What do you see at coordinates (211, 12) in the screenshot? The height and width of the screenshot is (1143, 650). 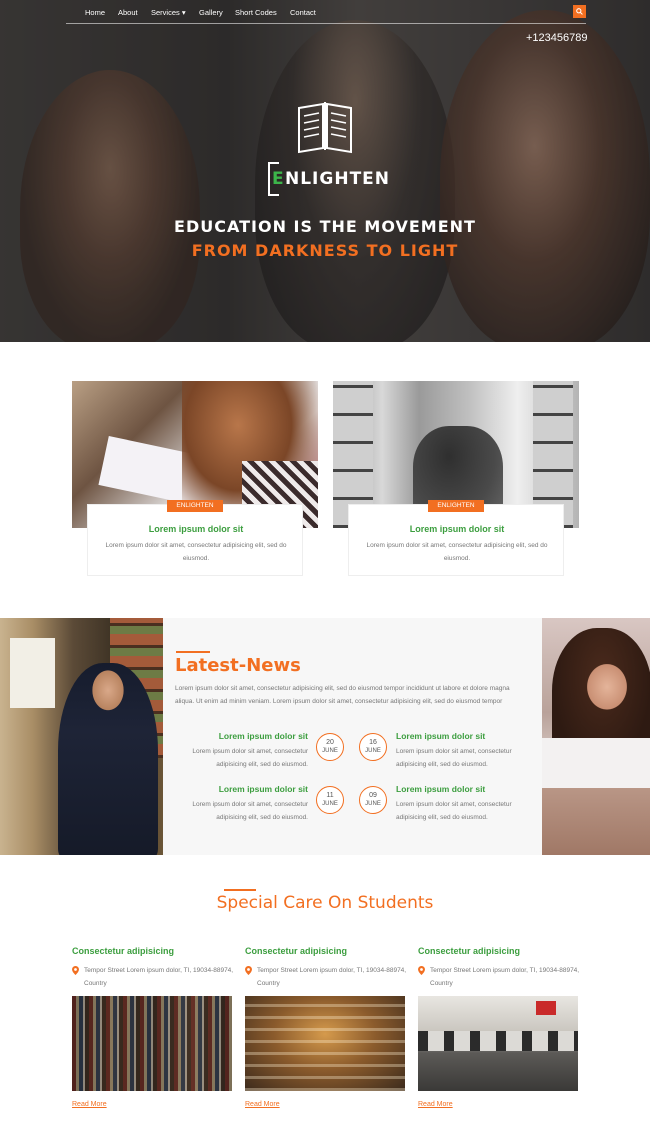 I see `nav-gallery: Gallery` at bounding box center [211, 12].